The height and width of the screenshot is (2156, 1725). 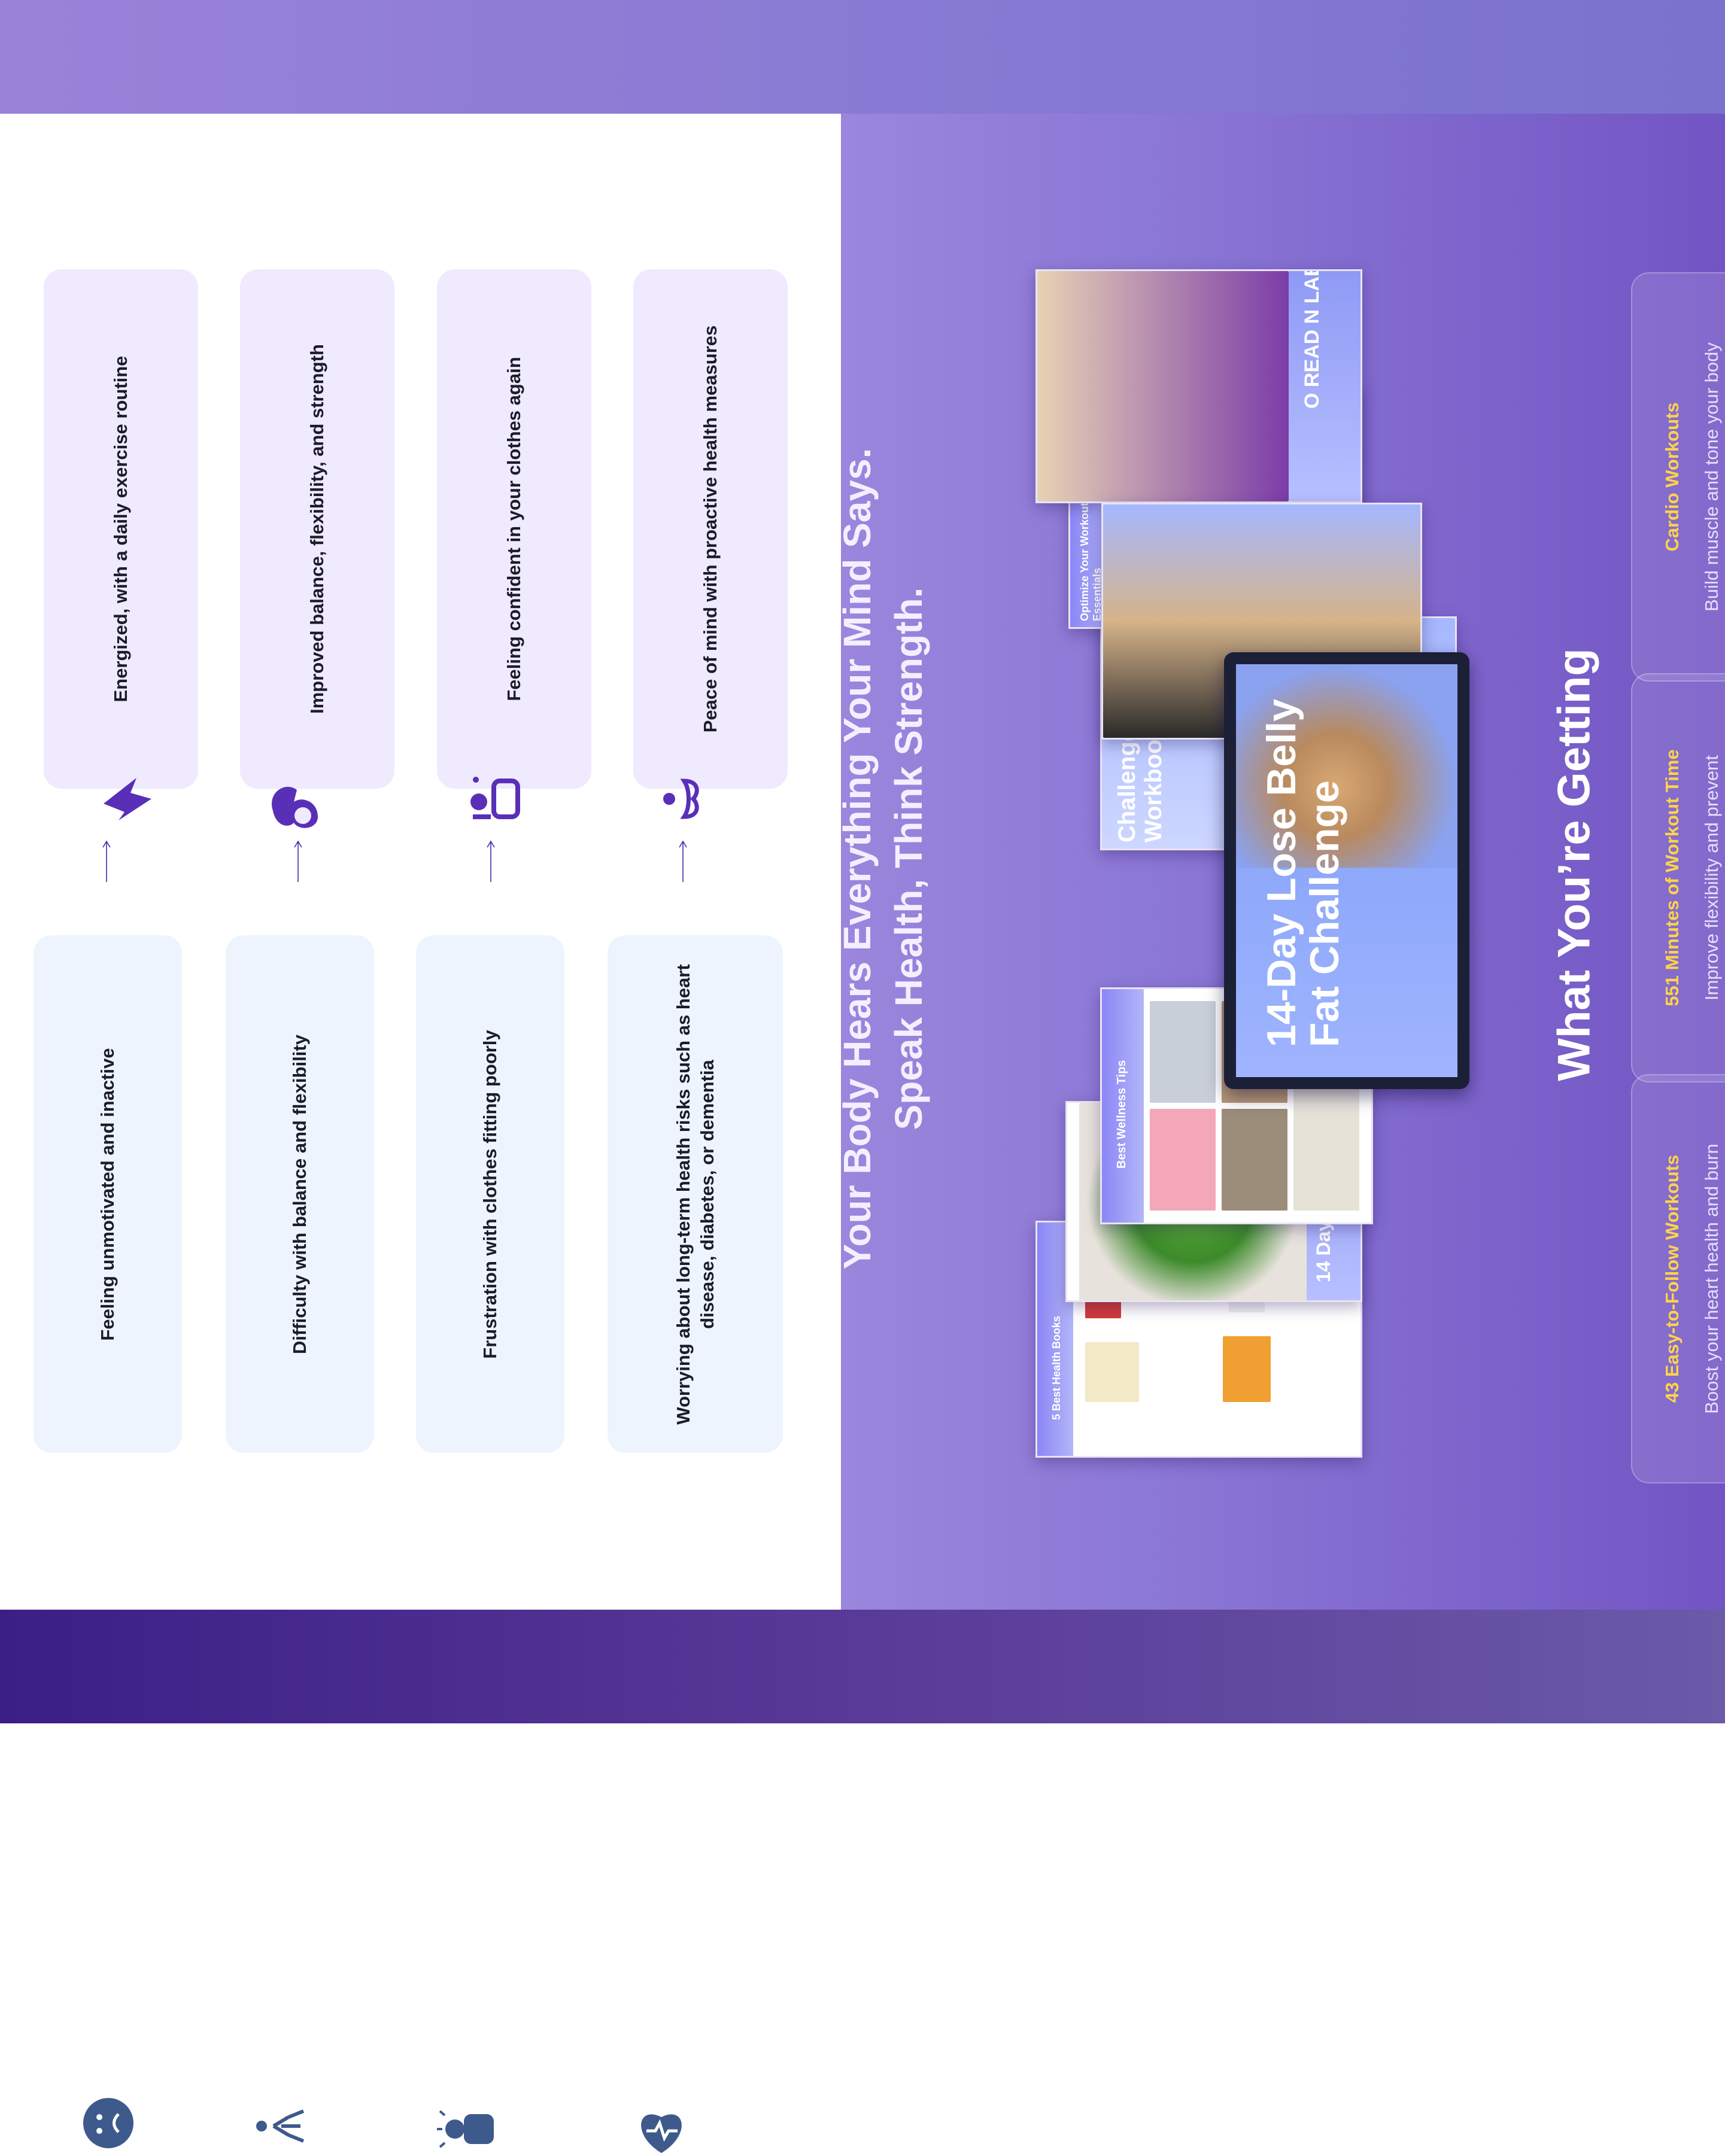 What do you see at coordinates (466, 2129) in the screenshot?
I see `frustrated-person-icon` at bounding box center [466, 2129].